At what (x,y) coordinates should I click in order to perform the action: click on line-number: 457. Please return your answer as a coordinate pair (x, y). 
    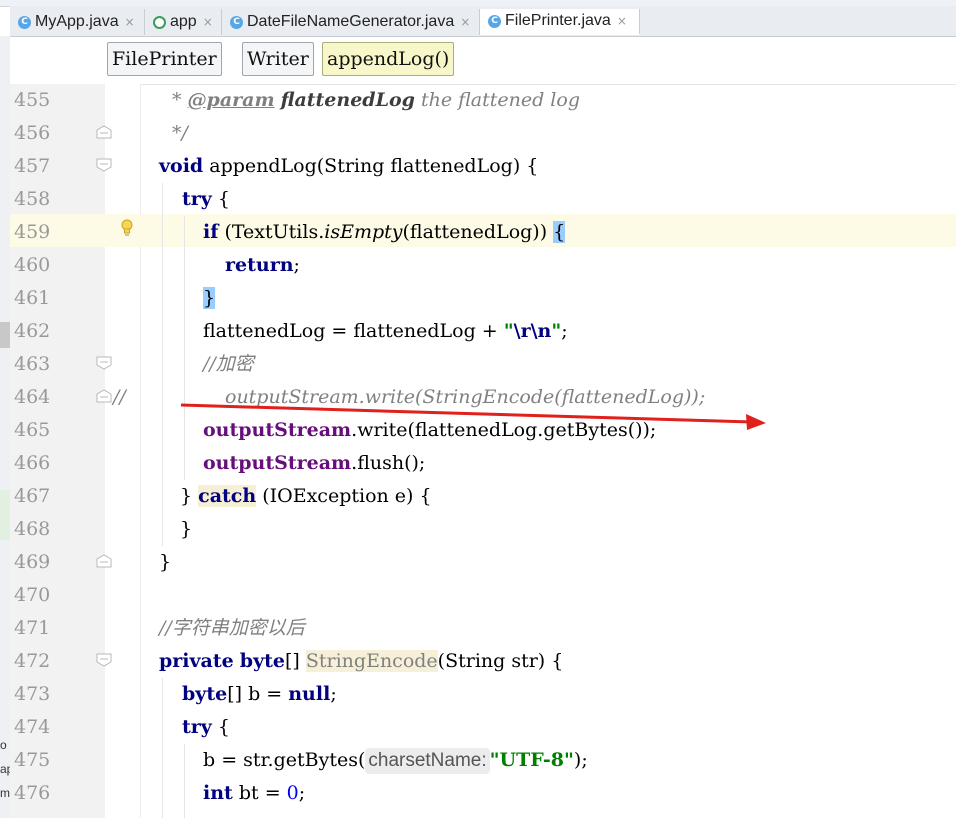
    Looking at the image, I should click on (32, 166).